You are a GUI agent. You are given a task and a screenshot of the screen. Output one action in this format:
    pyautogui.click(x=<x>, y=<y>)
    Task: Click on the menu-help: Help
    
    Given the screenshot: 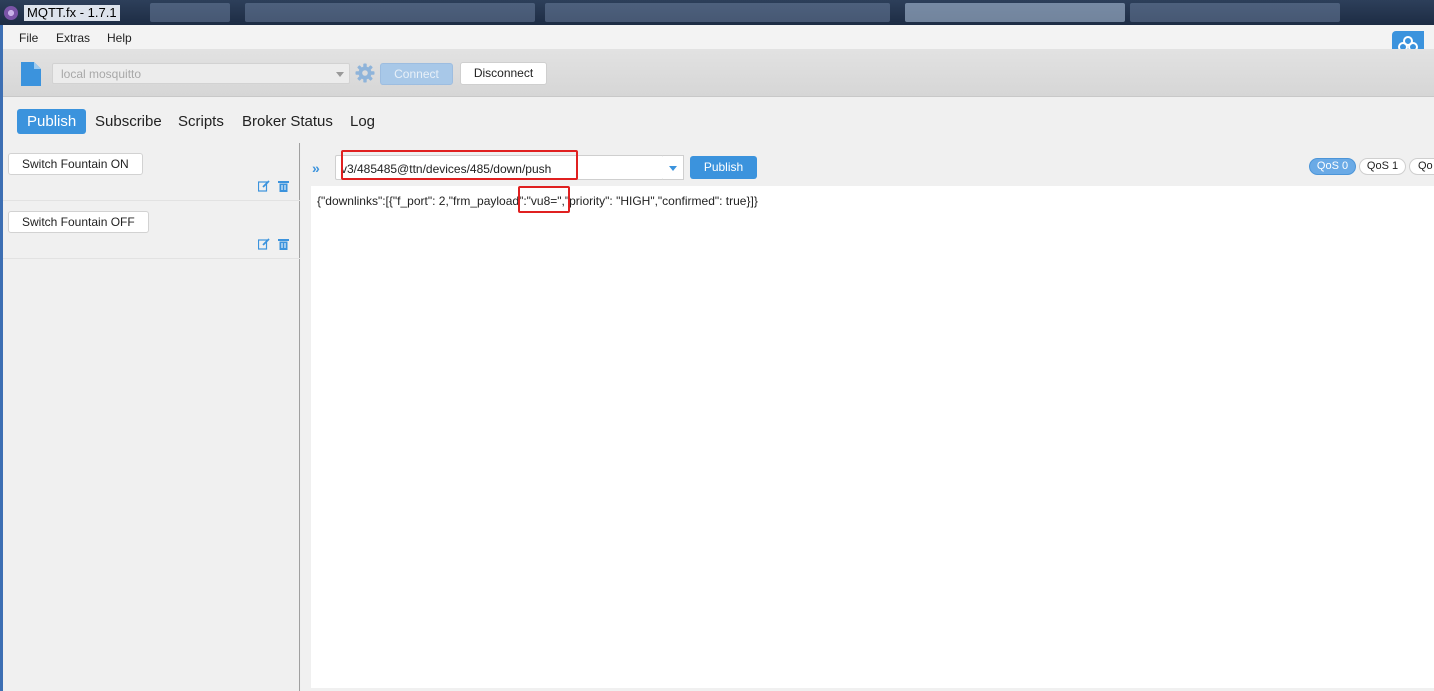 What is the action you would take?
    pyautogui.click(x=119, y=38)
    